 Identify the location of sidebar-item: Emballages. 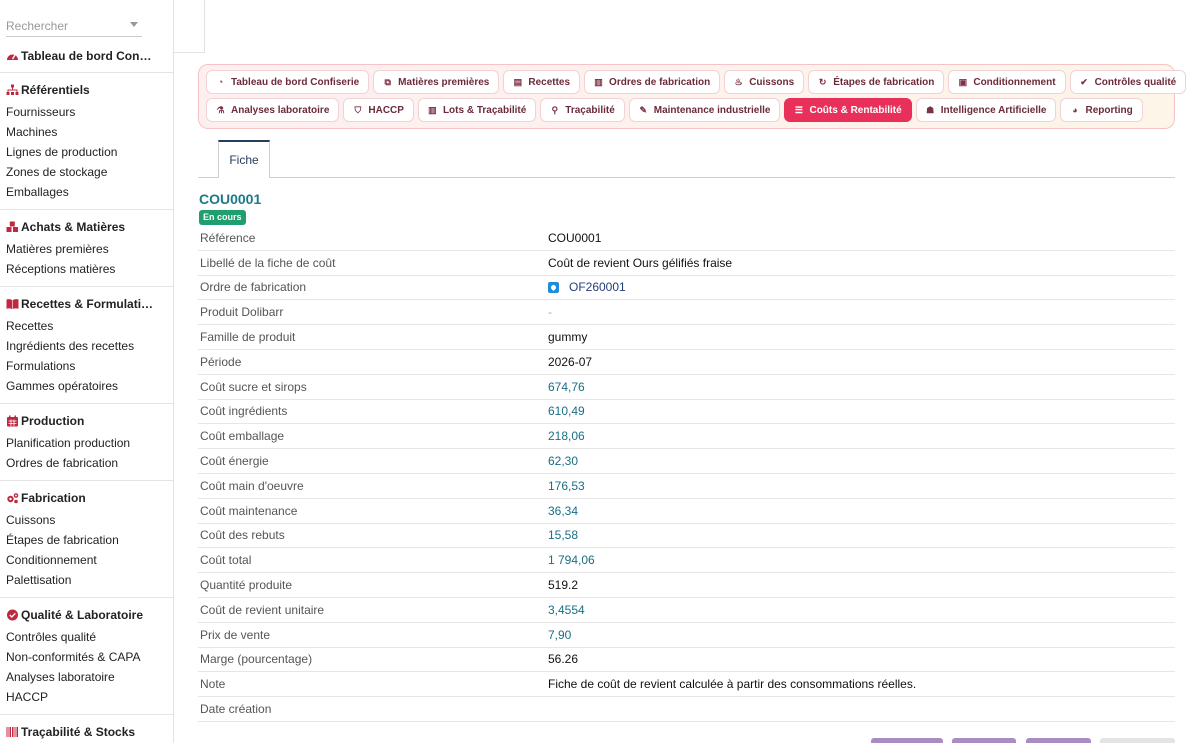
(89, 192).